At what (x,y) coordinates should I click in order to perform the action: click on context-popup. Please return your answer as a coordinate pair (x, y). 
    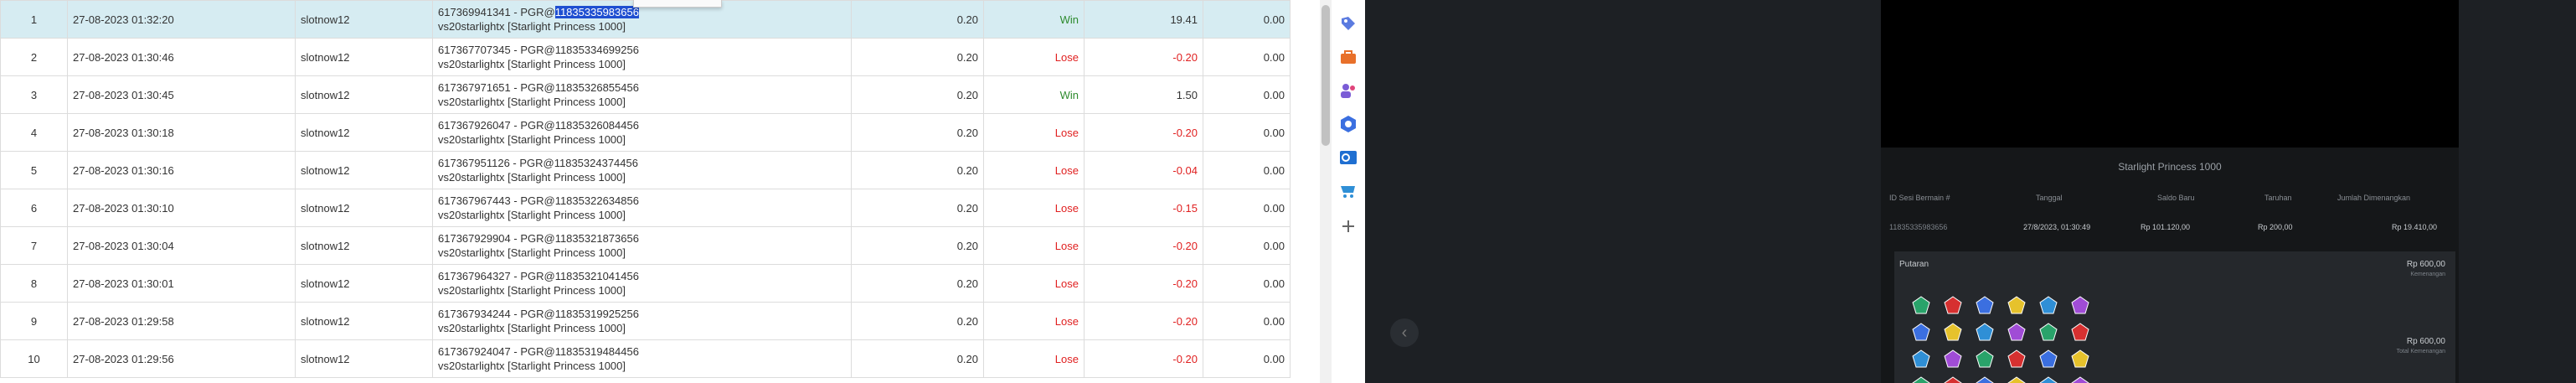
    Looking at the image, I should click on (677, 4).